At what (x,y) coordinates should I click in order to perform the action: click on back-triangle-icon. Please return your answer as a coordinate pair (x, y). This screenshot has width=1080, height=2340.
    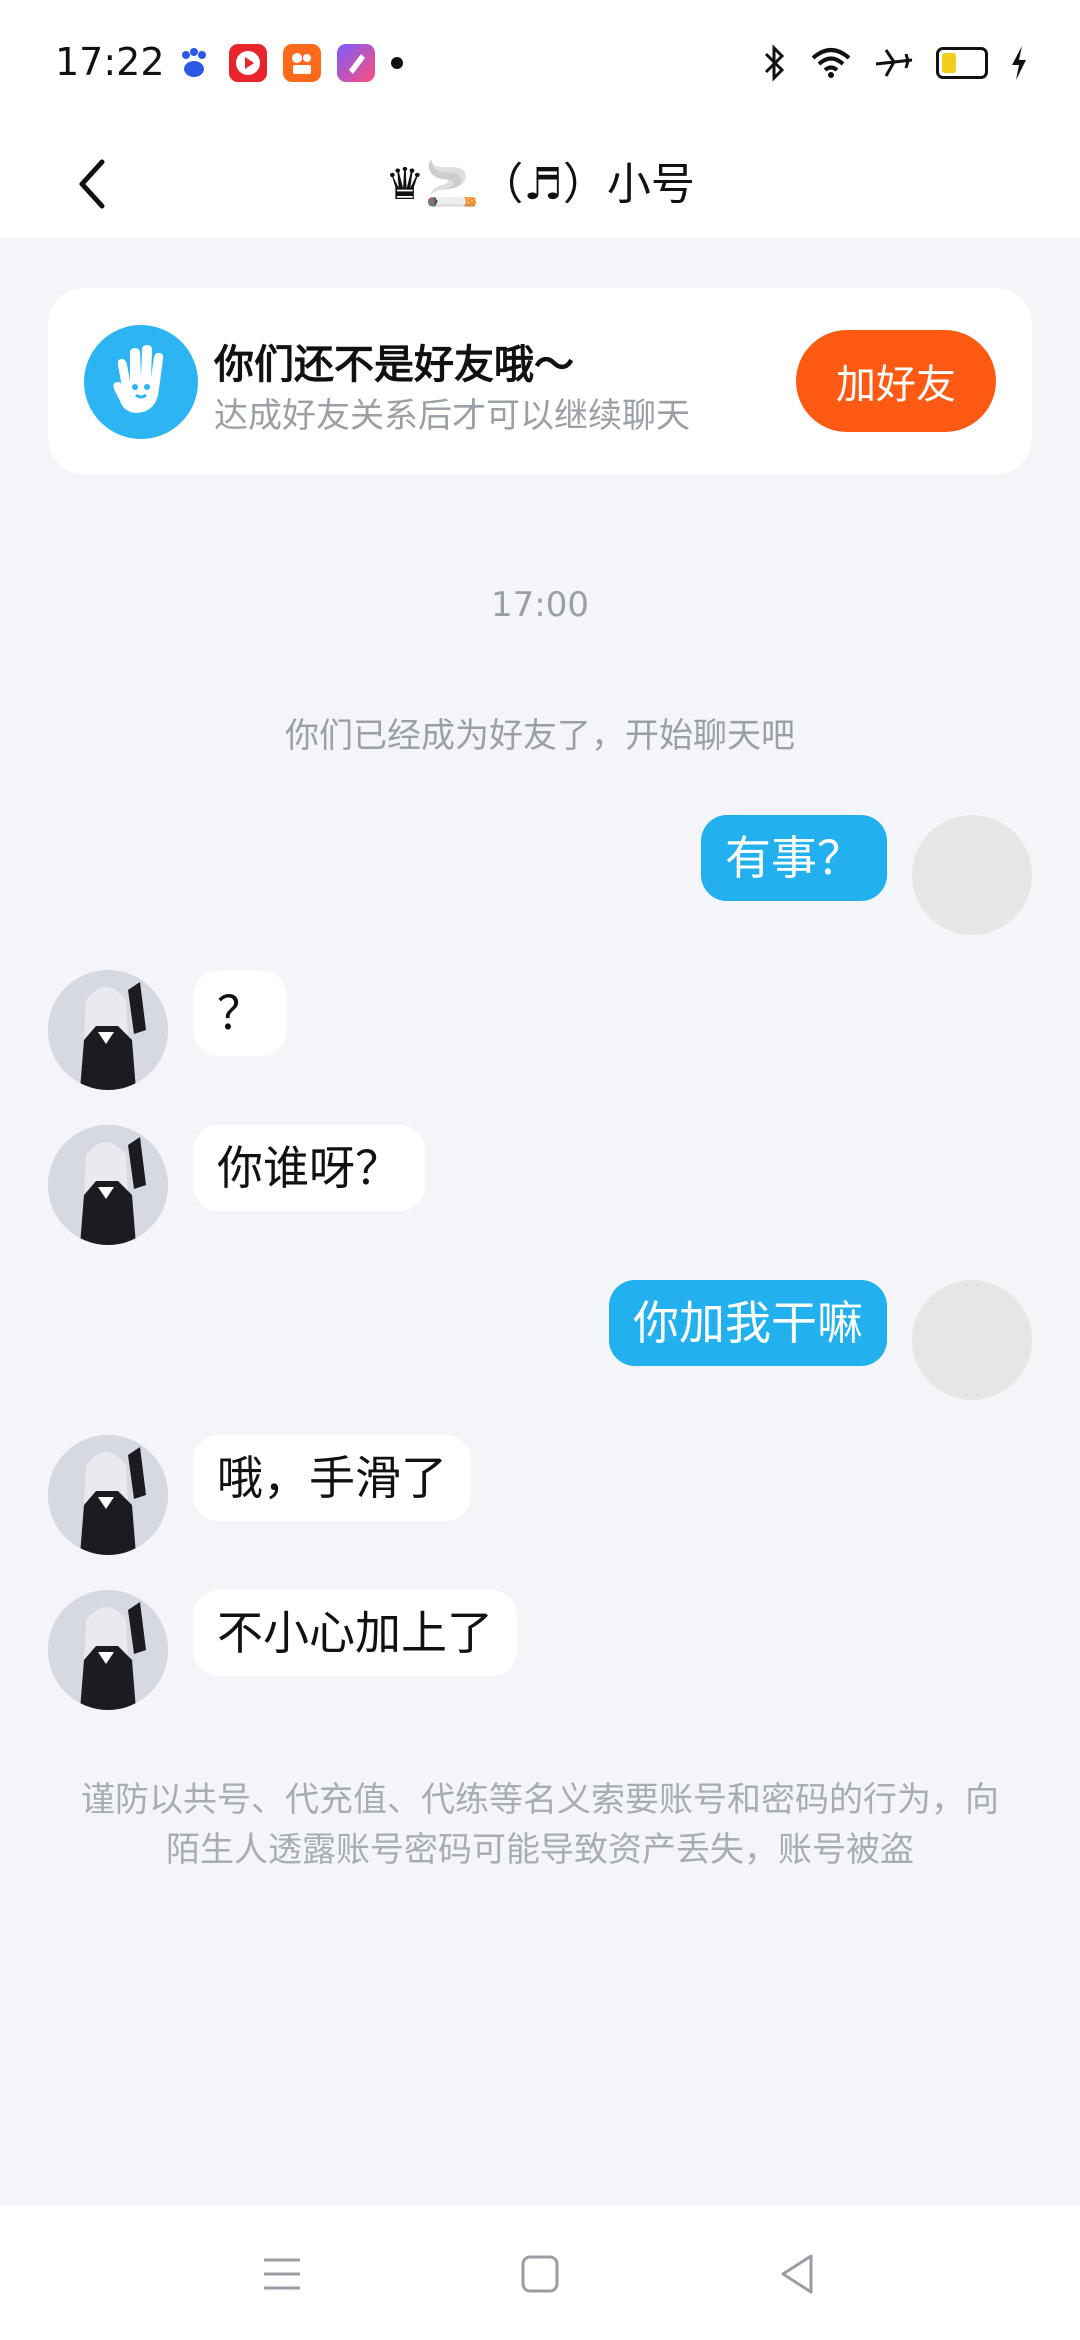
    Looking at the image, I should click on (797, 2274).